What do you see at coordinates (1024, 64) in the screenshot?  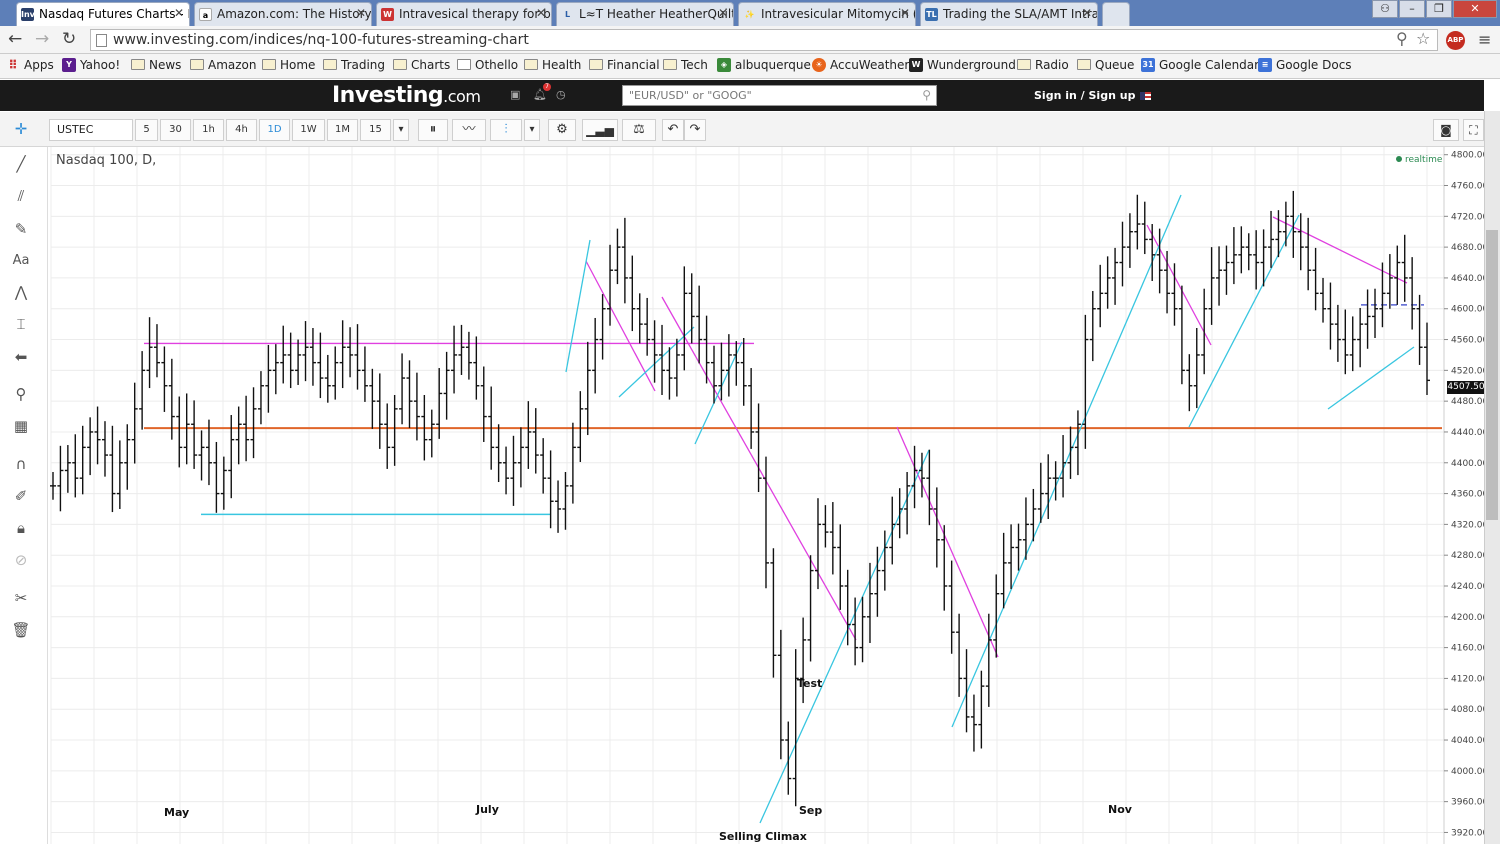 I see `folder-icon` at bounding box center [1024, 64].